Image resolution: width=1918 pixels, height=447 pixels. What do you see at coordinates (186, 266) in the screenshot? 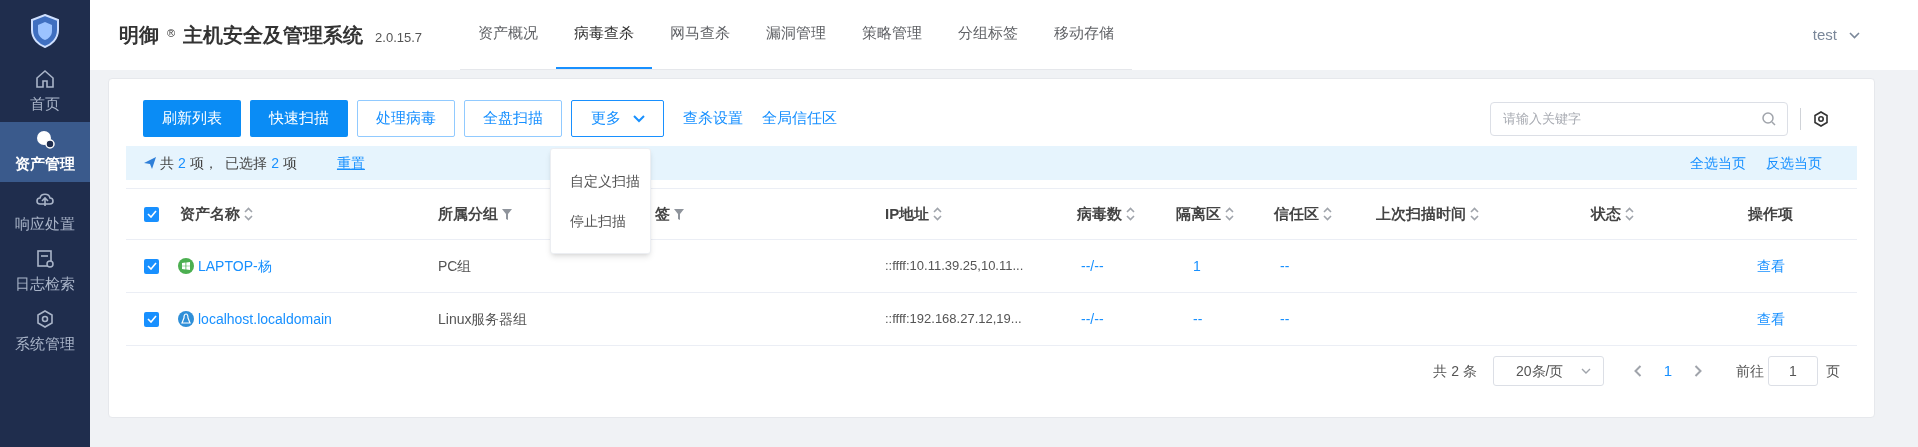
I see `windows-icon` at bounding box center [186, 266].